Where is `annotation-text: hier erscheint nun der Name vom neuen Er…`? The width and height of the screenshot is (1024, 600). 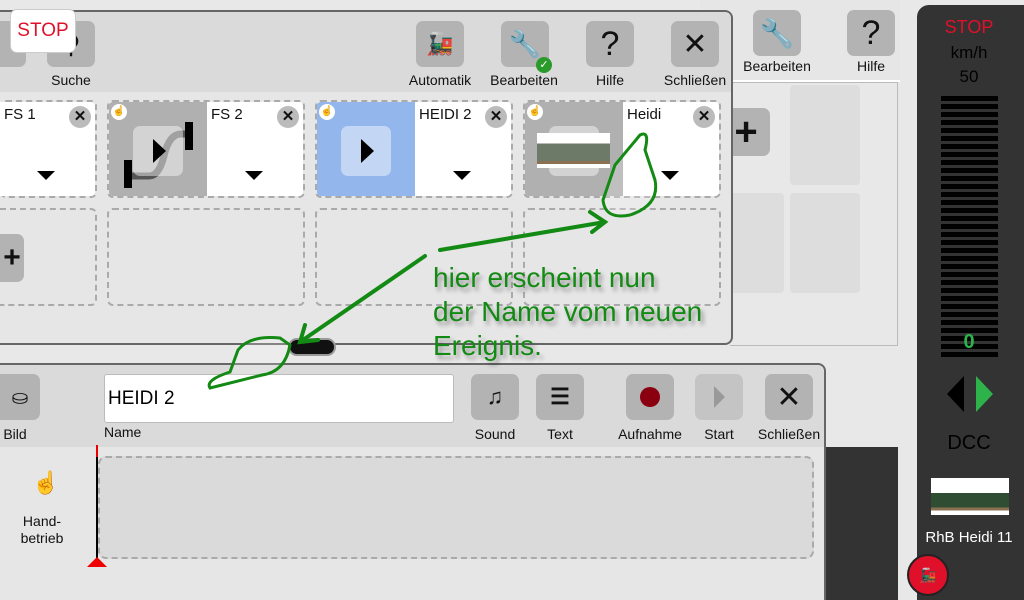
annotation-text: hier erscheint nun der Name vom neuen Er… is located at coordinates (567, 312).